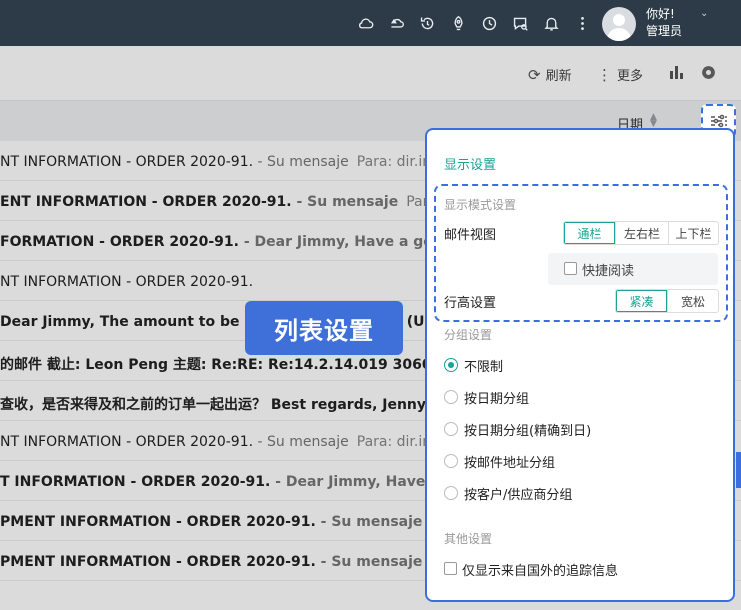  I want to click on row-height-option-loose: 宽松, so click(692, 301).